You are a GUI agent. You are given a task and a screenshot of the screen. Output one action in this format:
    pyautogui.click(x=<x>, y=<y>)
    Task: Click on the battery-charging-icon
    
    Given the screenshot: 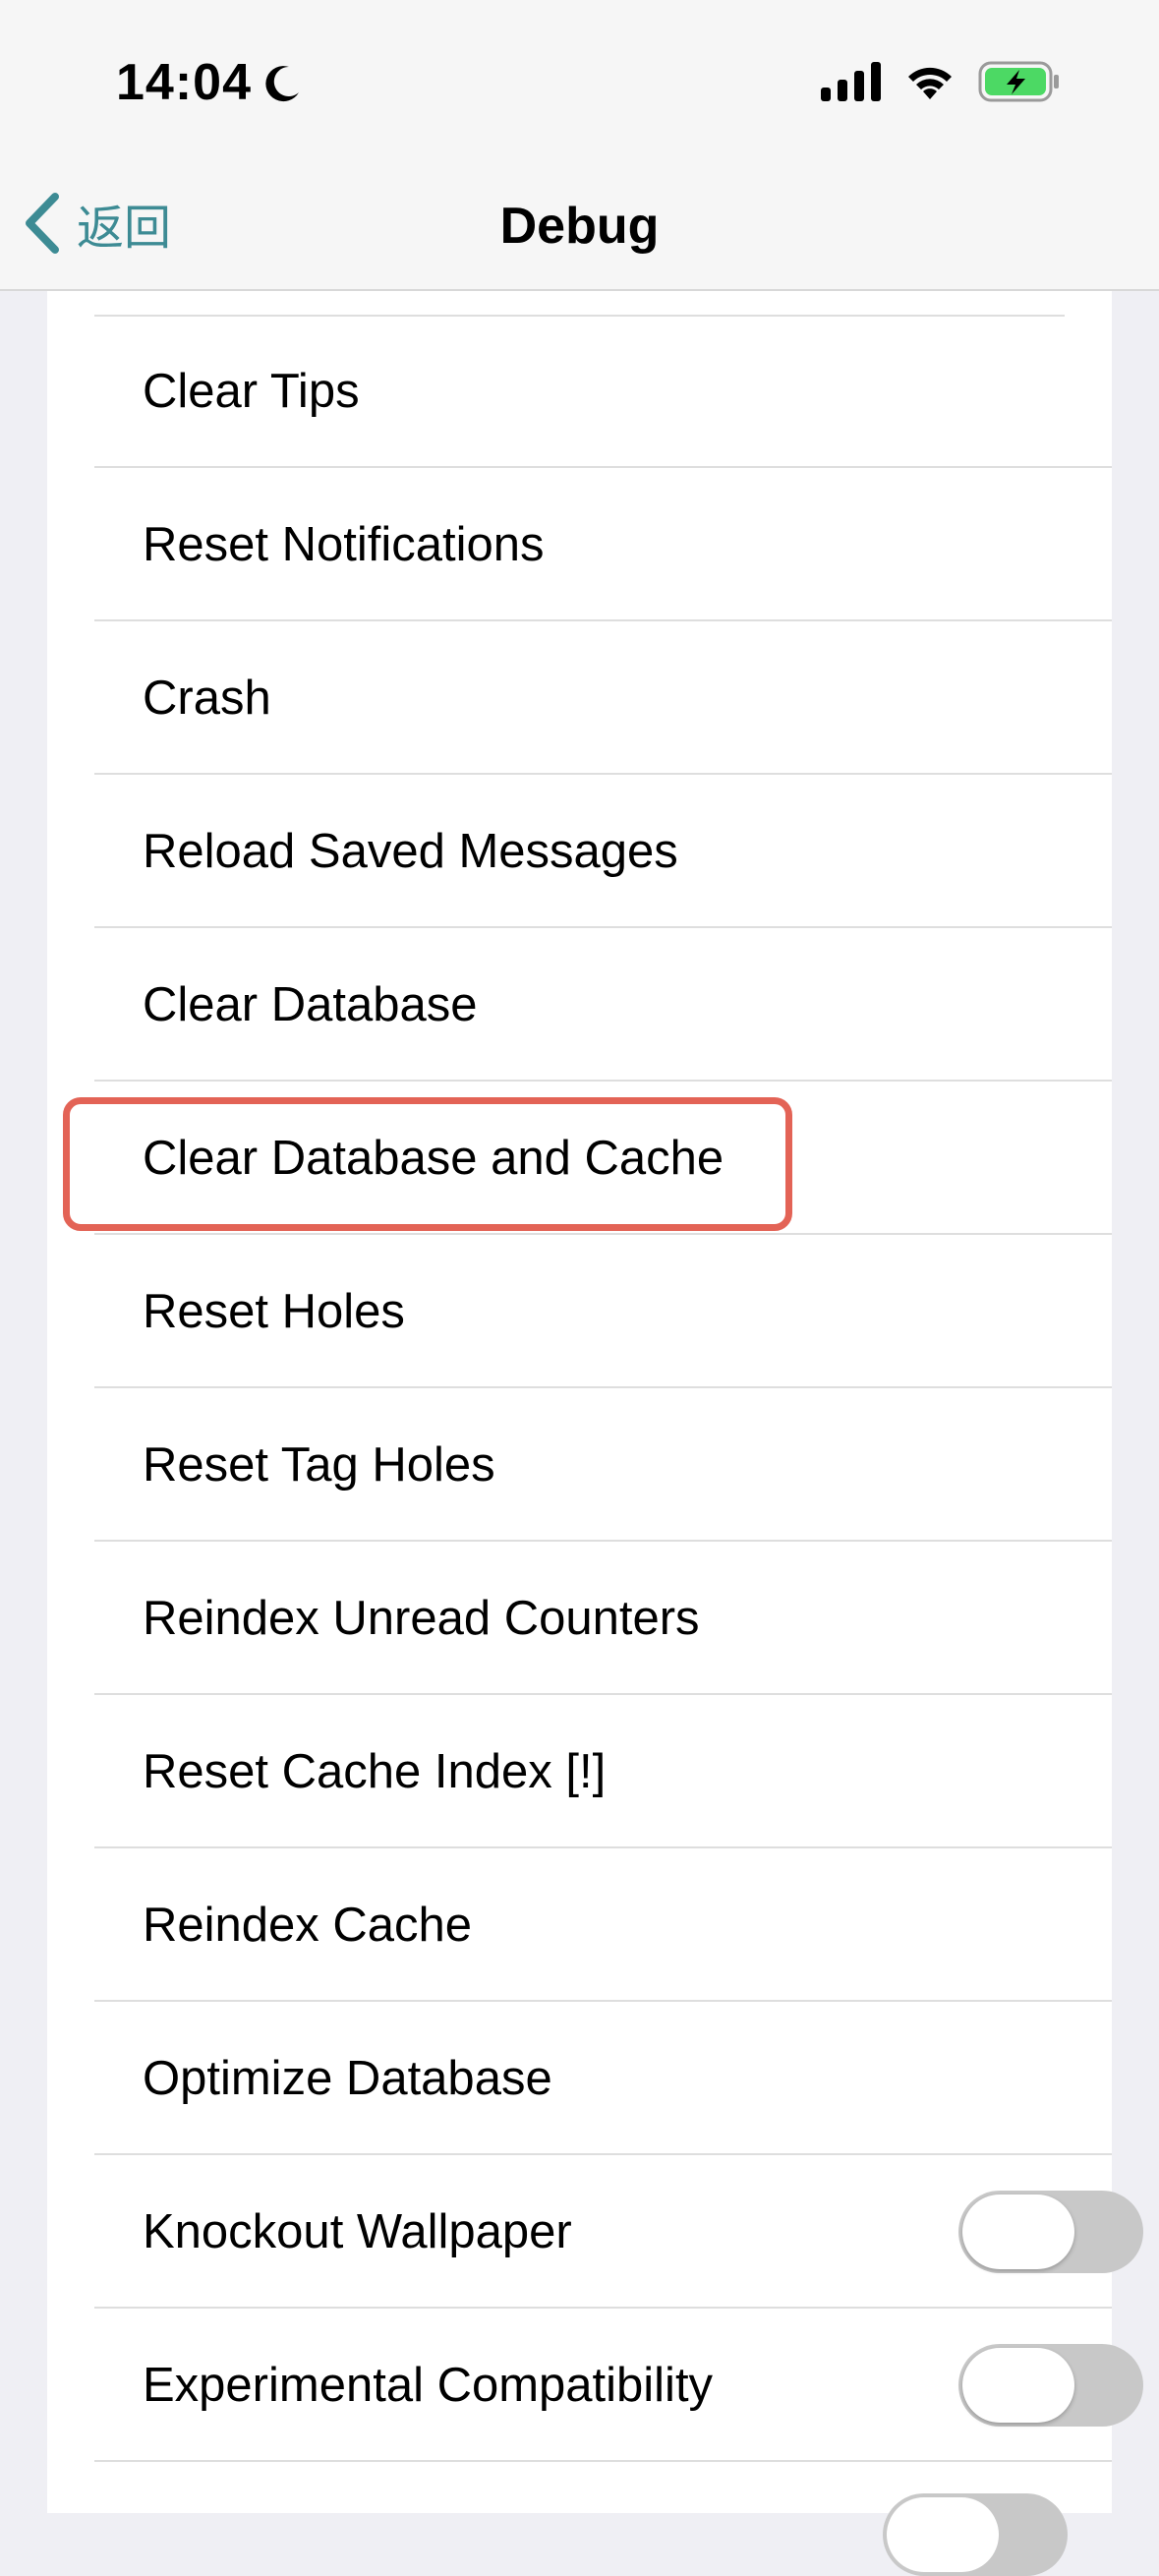 What is the action you would take?
    pyautogui.click(x=1019, y=81)
    